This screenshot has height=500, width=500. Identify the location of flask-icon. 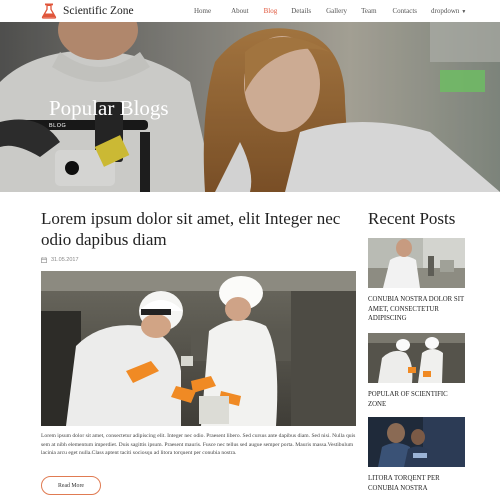
(49, 11).